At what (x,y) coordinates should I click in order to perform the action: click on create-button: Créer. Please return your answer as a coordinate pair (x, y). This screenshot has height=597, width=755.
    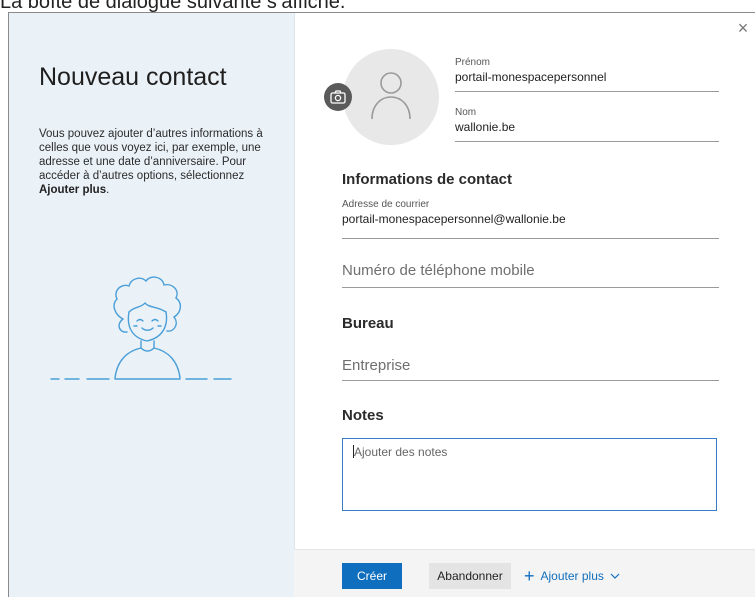
    Looking at the image, I should click on (372, 576).